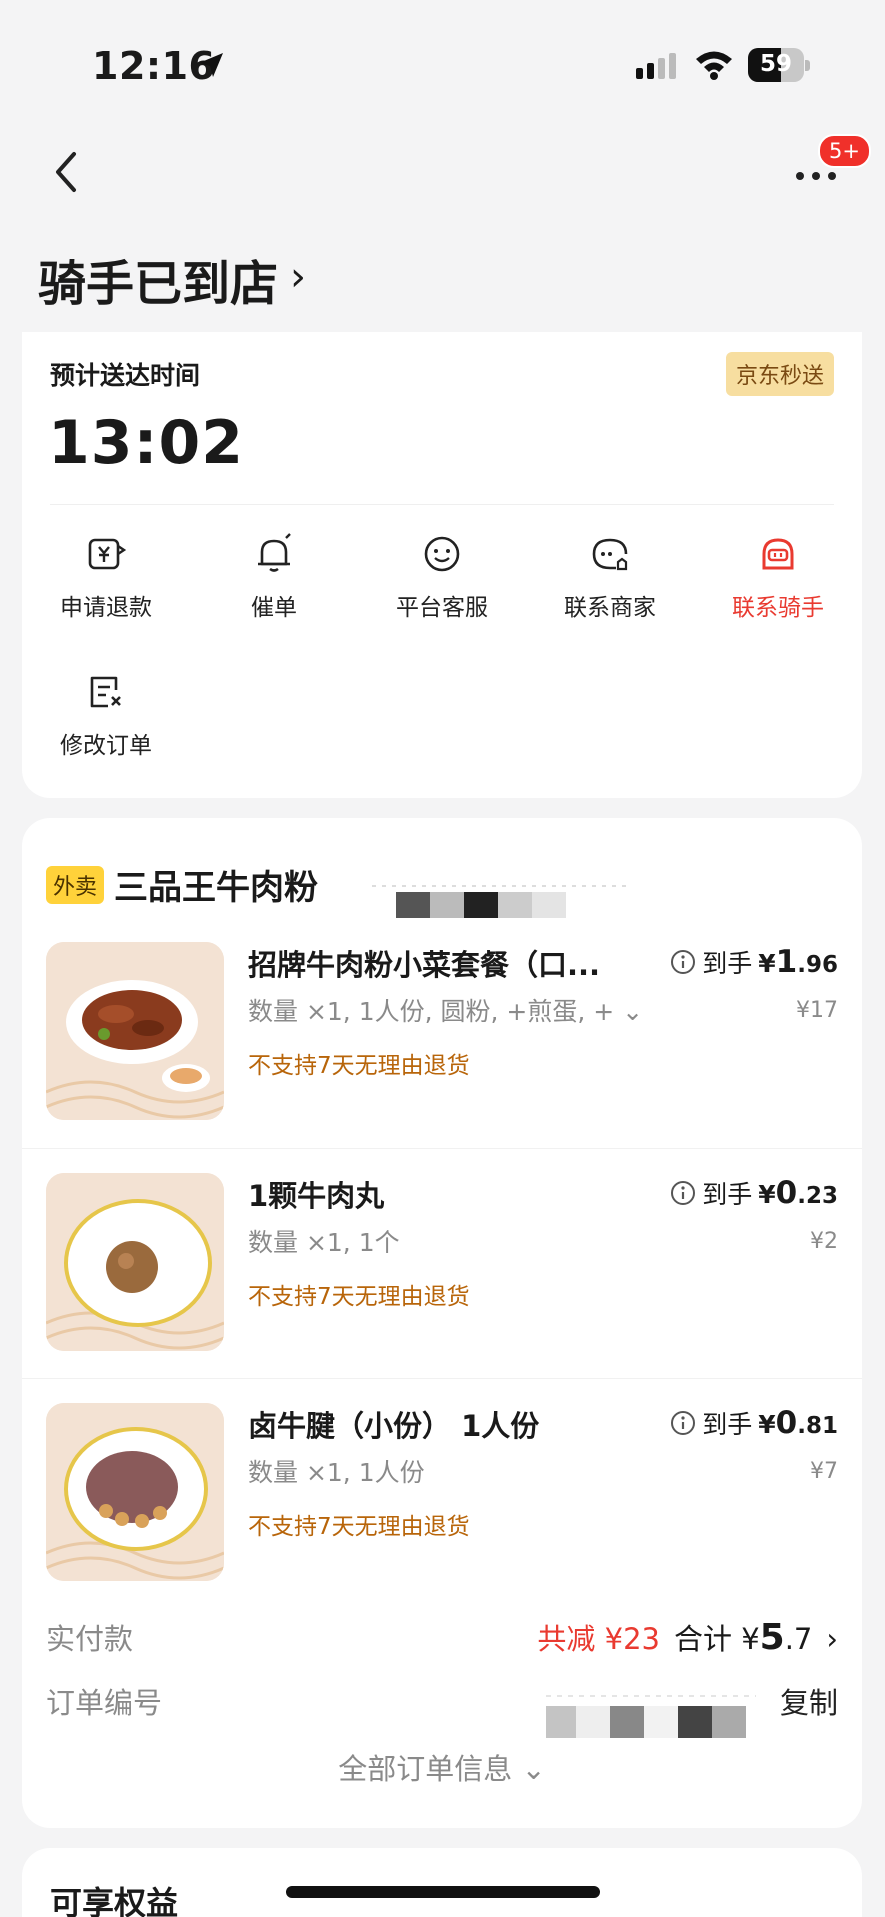 This screenshot has width=885, height=1917. I want to click on status-bar: 12:16 59, so click(442, 60).